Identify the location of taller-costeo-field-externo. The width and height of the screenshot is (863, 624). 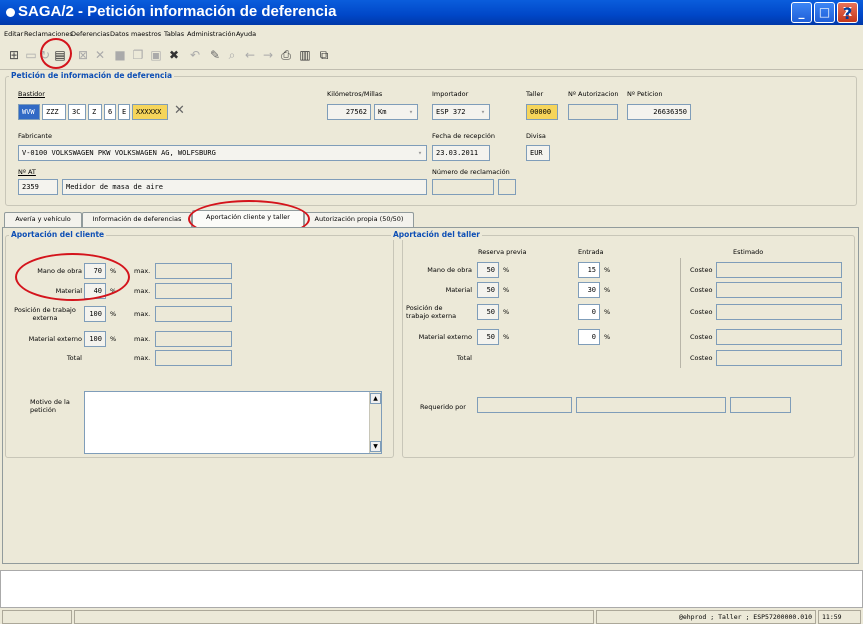
(779, 337).